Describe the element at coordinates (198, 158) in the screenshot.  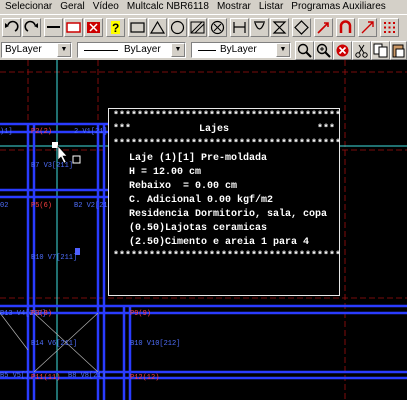
I see `laje-type: Laje (1)[1] Pre-moldada` at that location.